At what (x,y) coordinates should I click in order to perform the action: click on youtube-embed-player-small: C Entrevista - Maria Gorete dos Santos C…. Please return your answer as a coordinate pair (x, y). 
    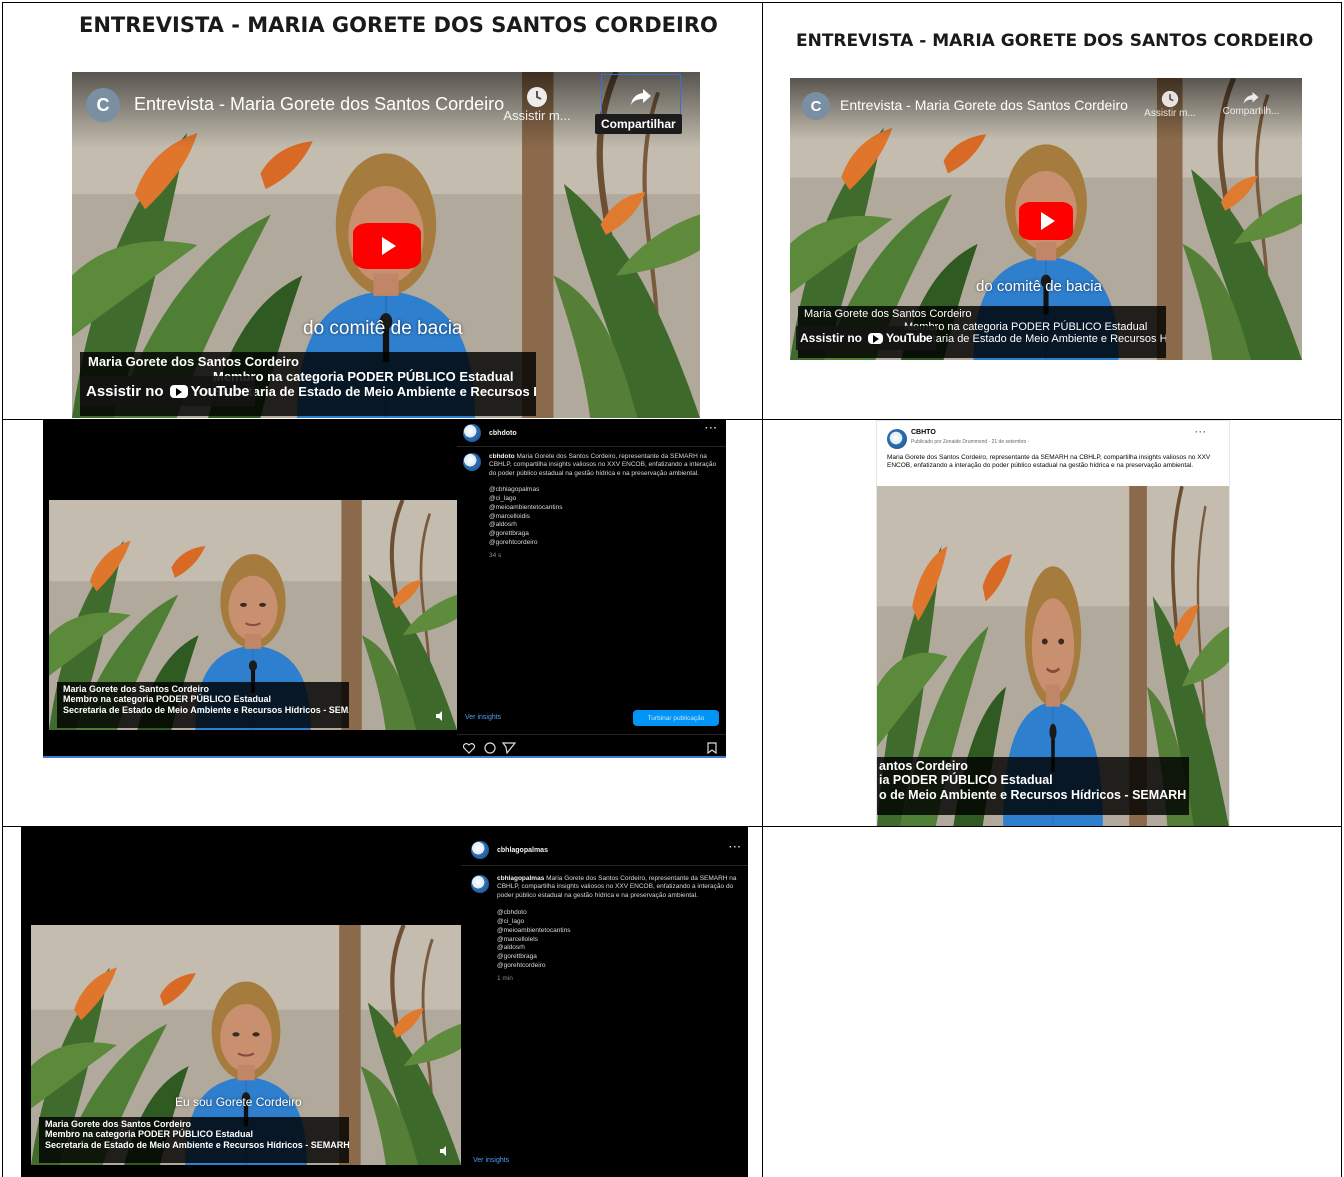
    Looking at the image, I should click on (1046, 219).